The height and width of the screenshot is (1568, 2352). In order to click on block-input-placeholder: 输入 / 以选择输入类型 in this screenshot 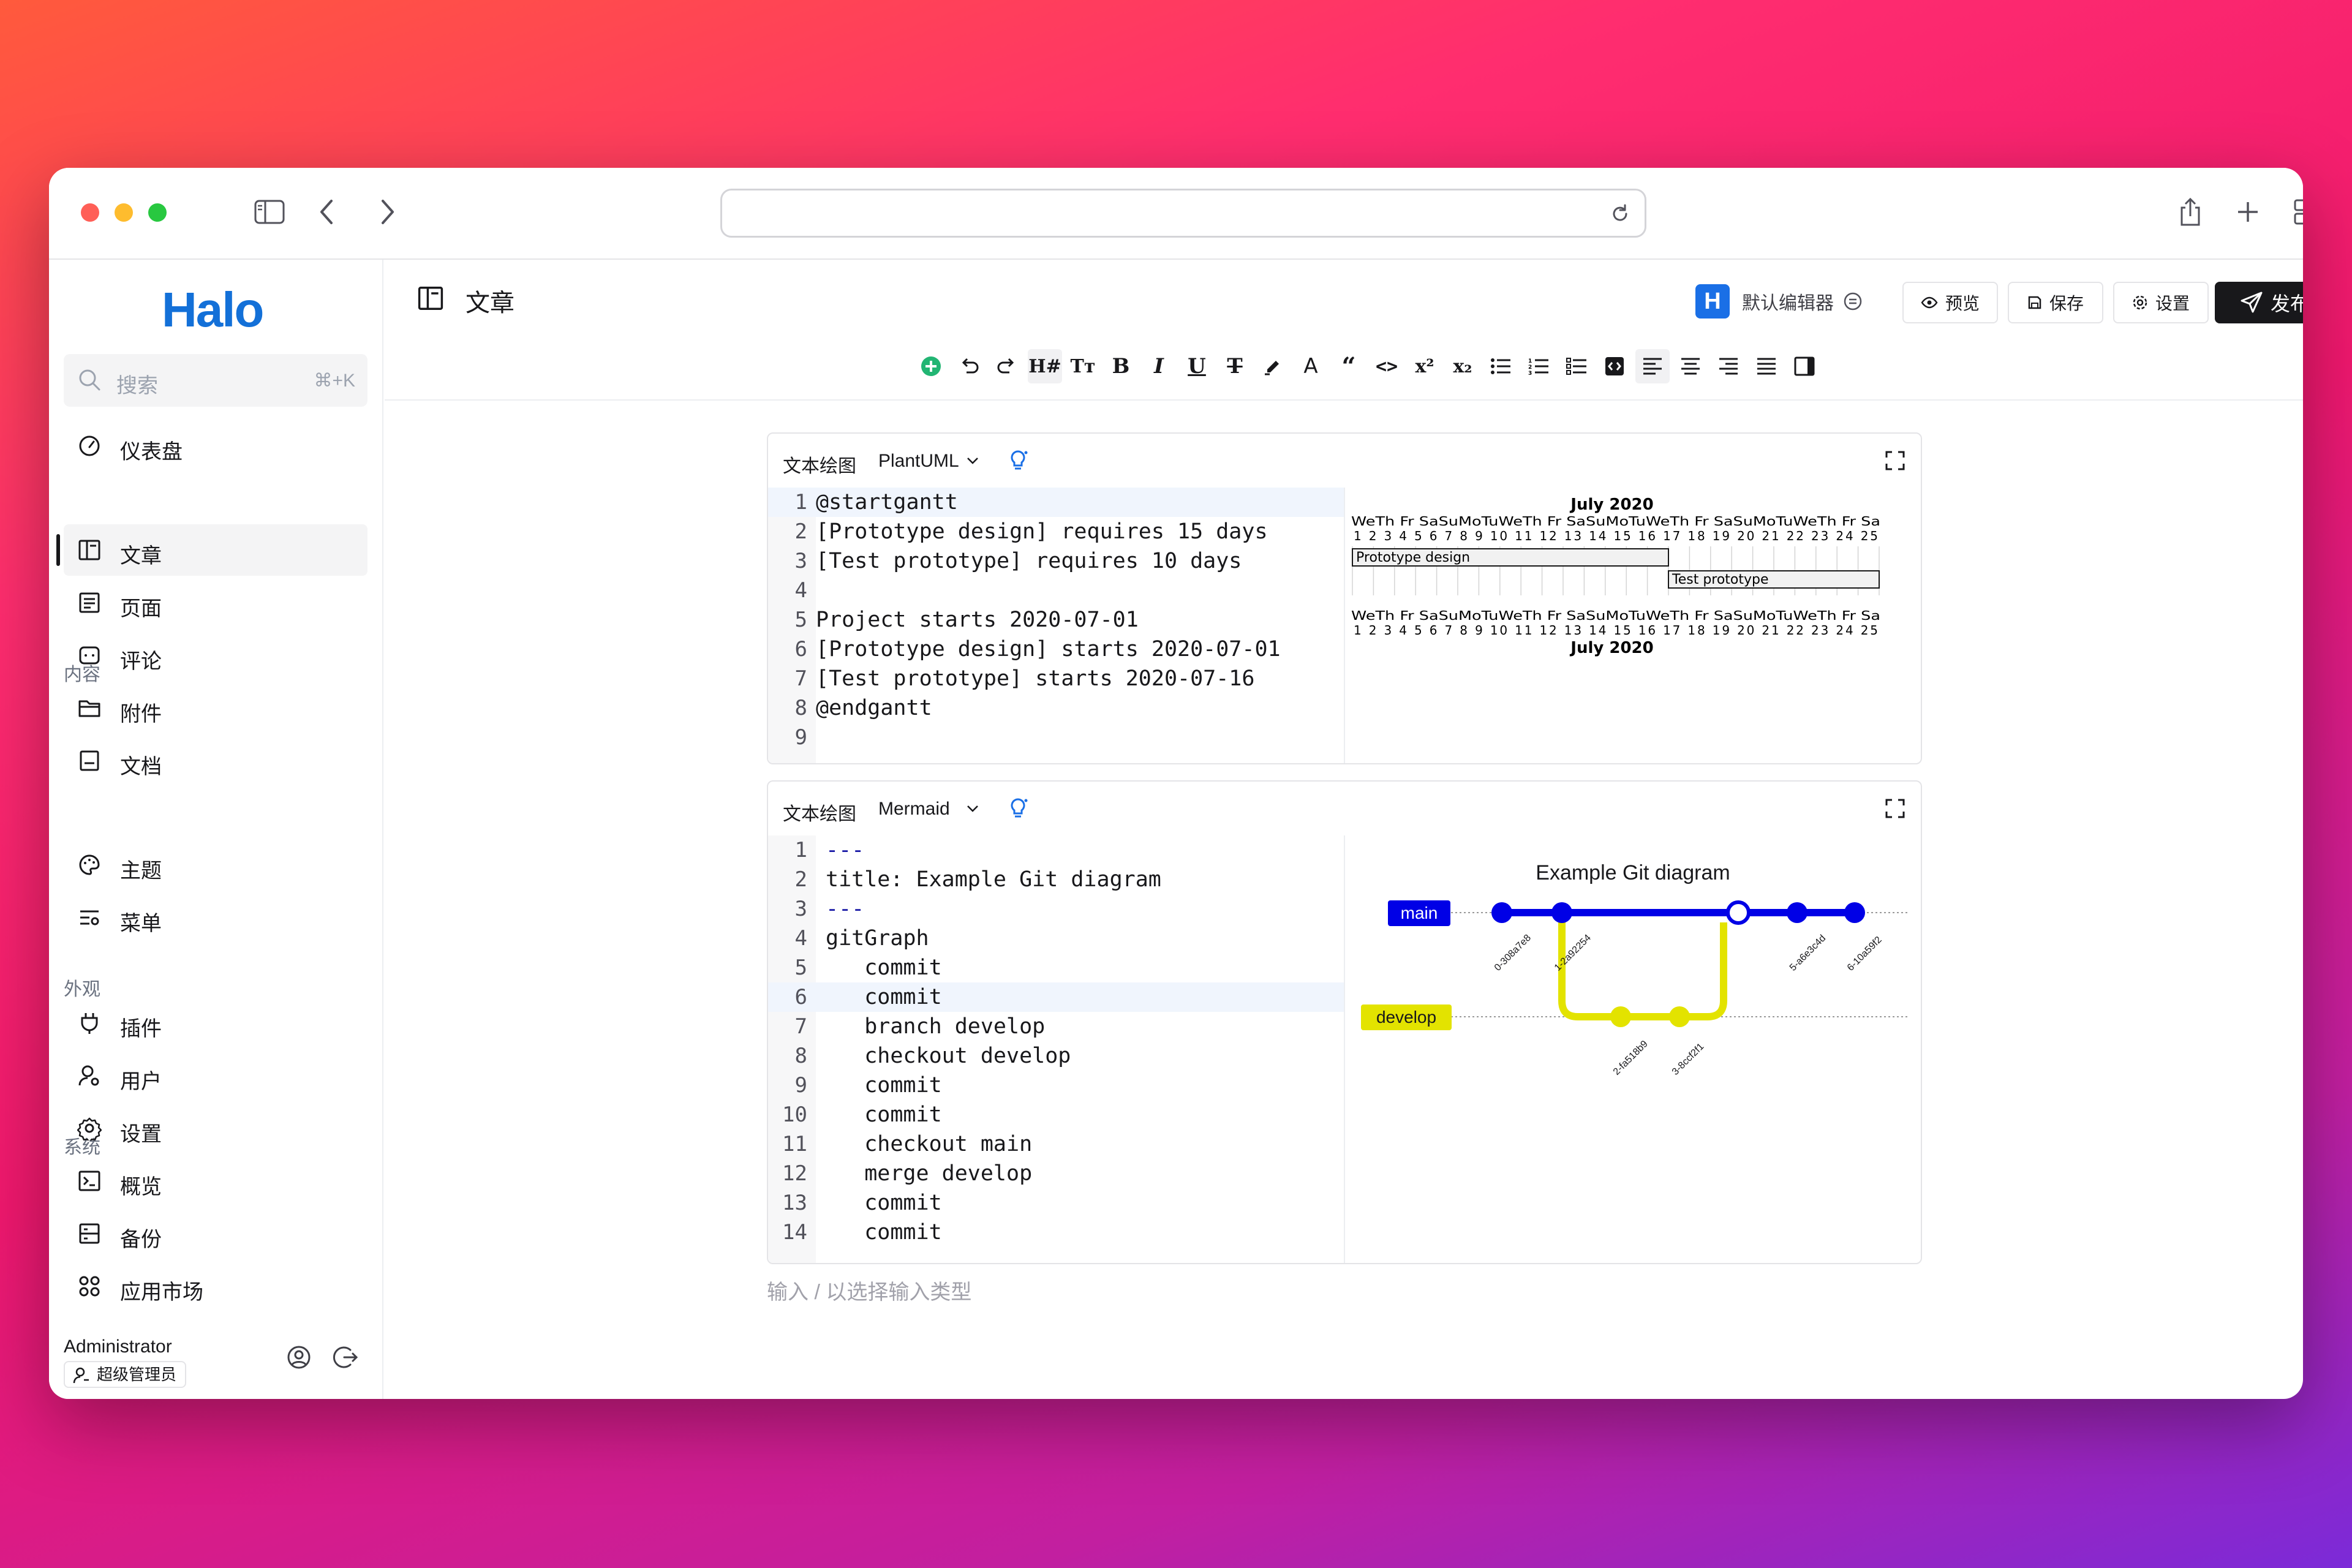, I will do `click(869, 1290)`.